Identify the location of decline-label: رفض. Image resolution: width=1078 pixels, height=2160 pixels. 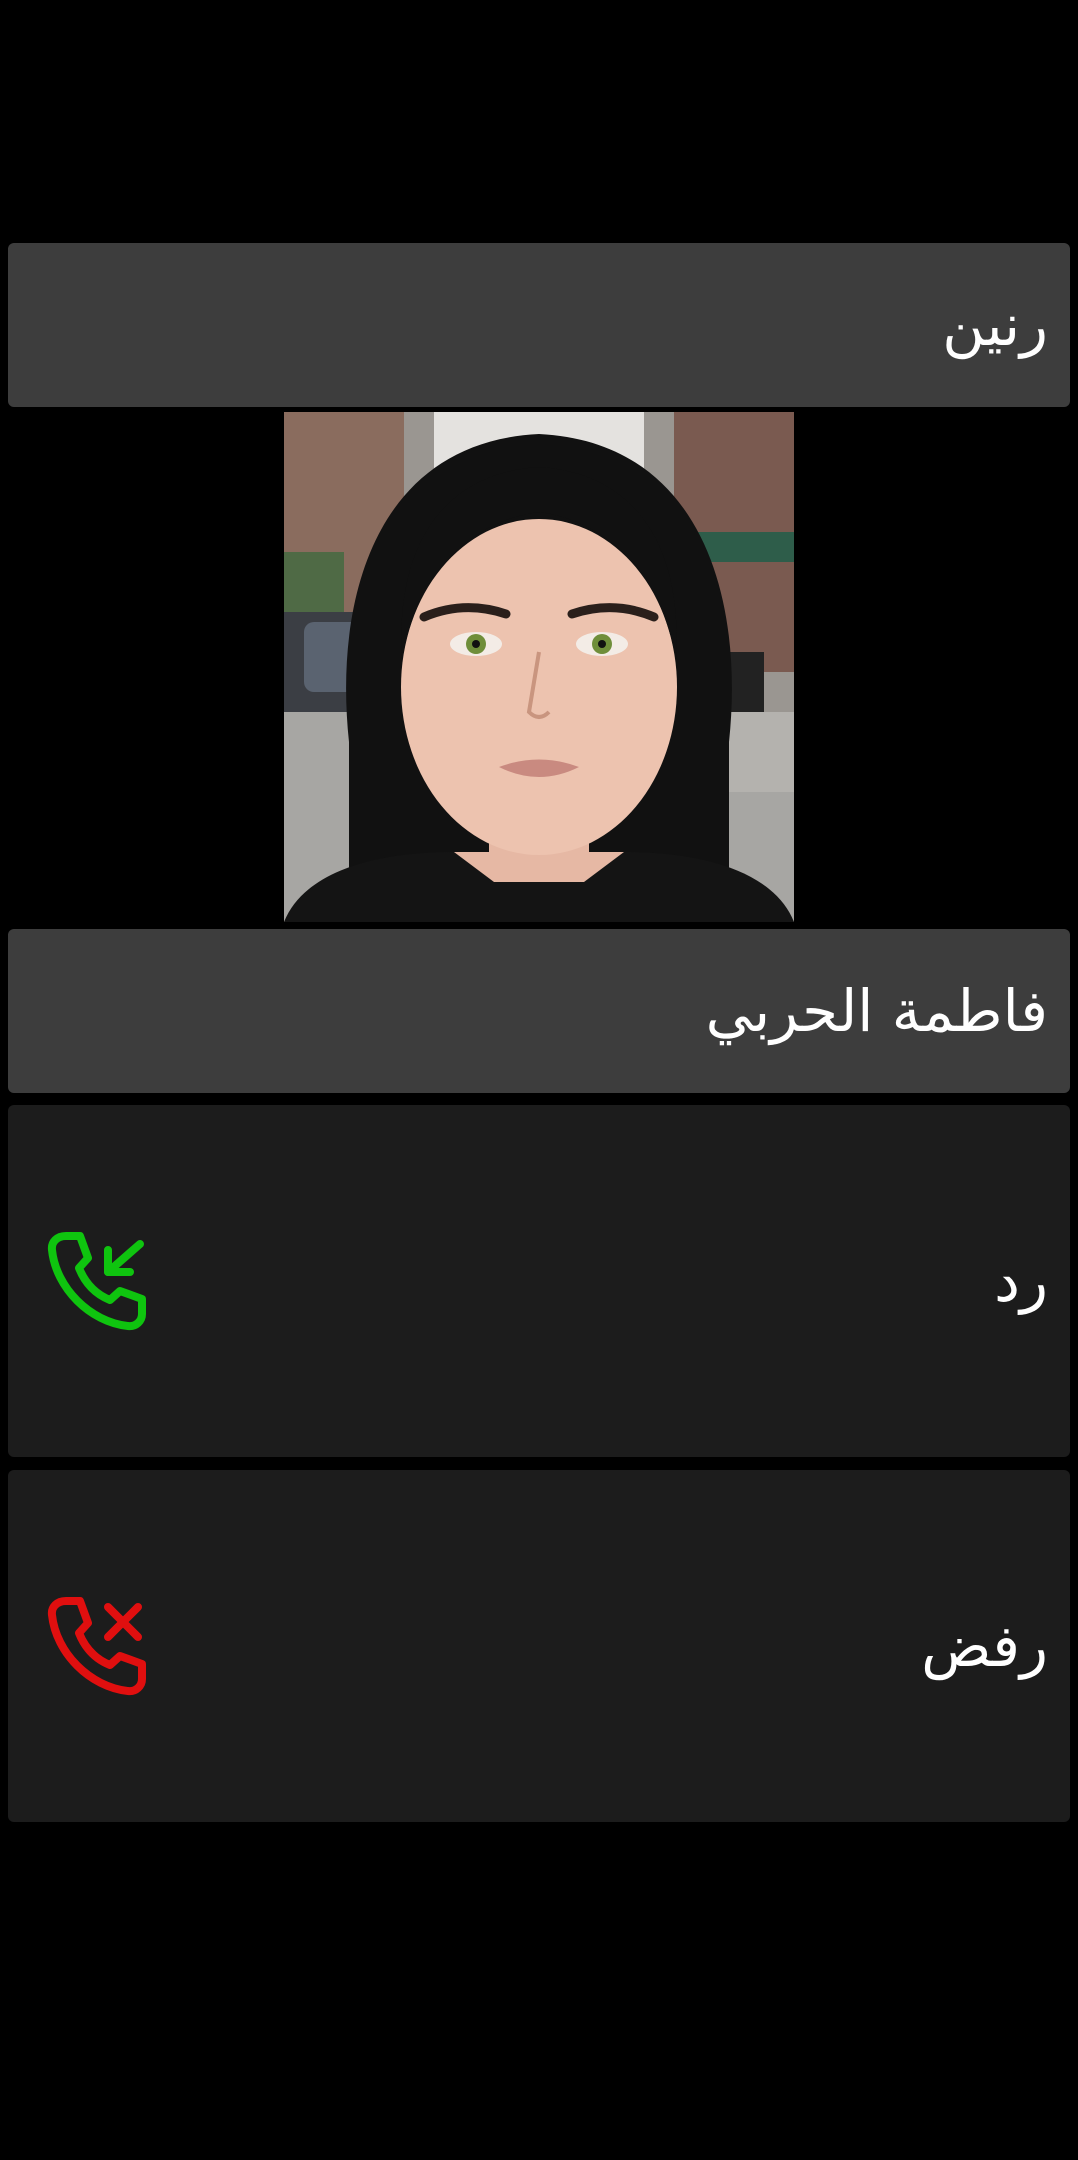
(984, 1646).